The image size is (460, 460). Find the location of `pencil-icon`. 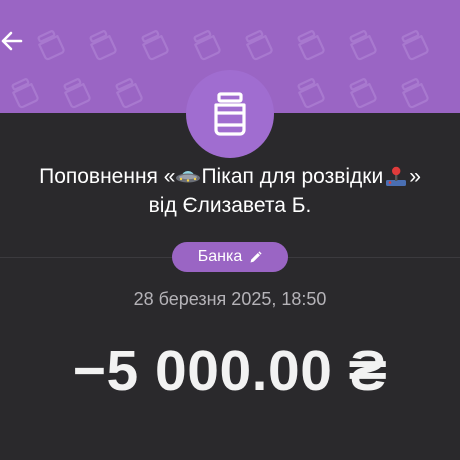

pencil-icon is located at coordinates (256, 256).